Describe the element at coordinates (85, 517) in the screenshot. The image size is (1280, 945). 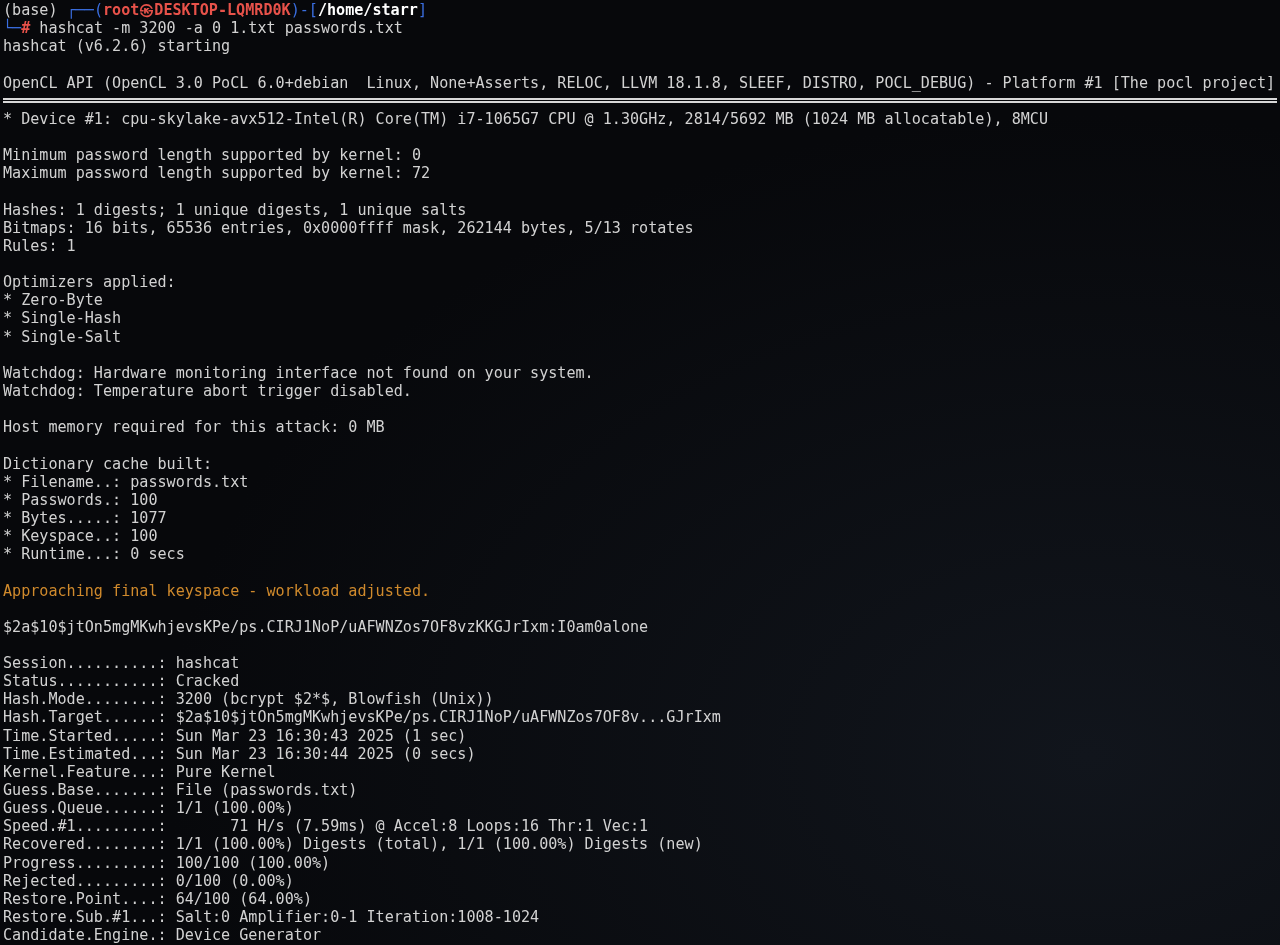
I see `output-line: * Bytes.....: 1077` at that location.